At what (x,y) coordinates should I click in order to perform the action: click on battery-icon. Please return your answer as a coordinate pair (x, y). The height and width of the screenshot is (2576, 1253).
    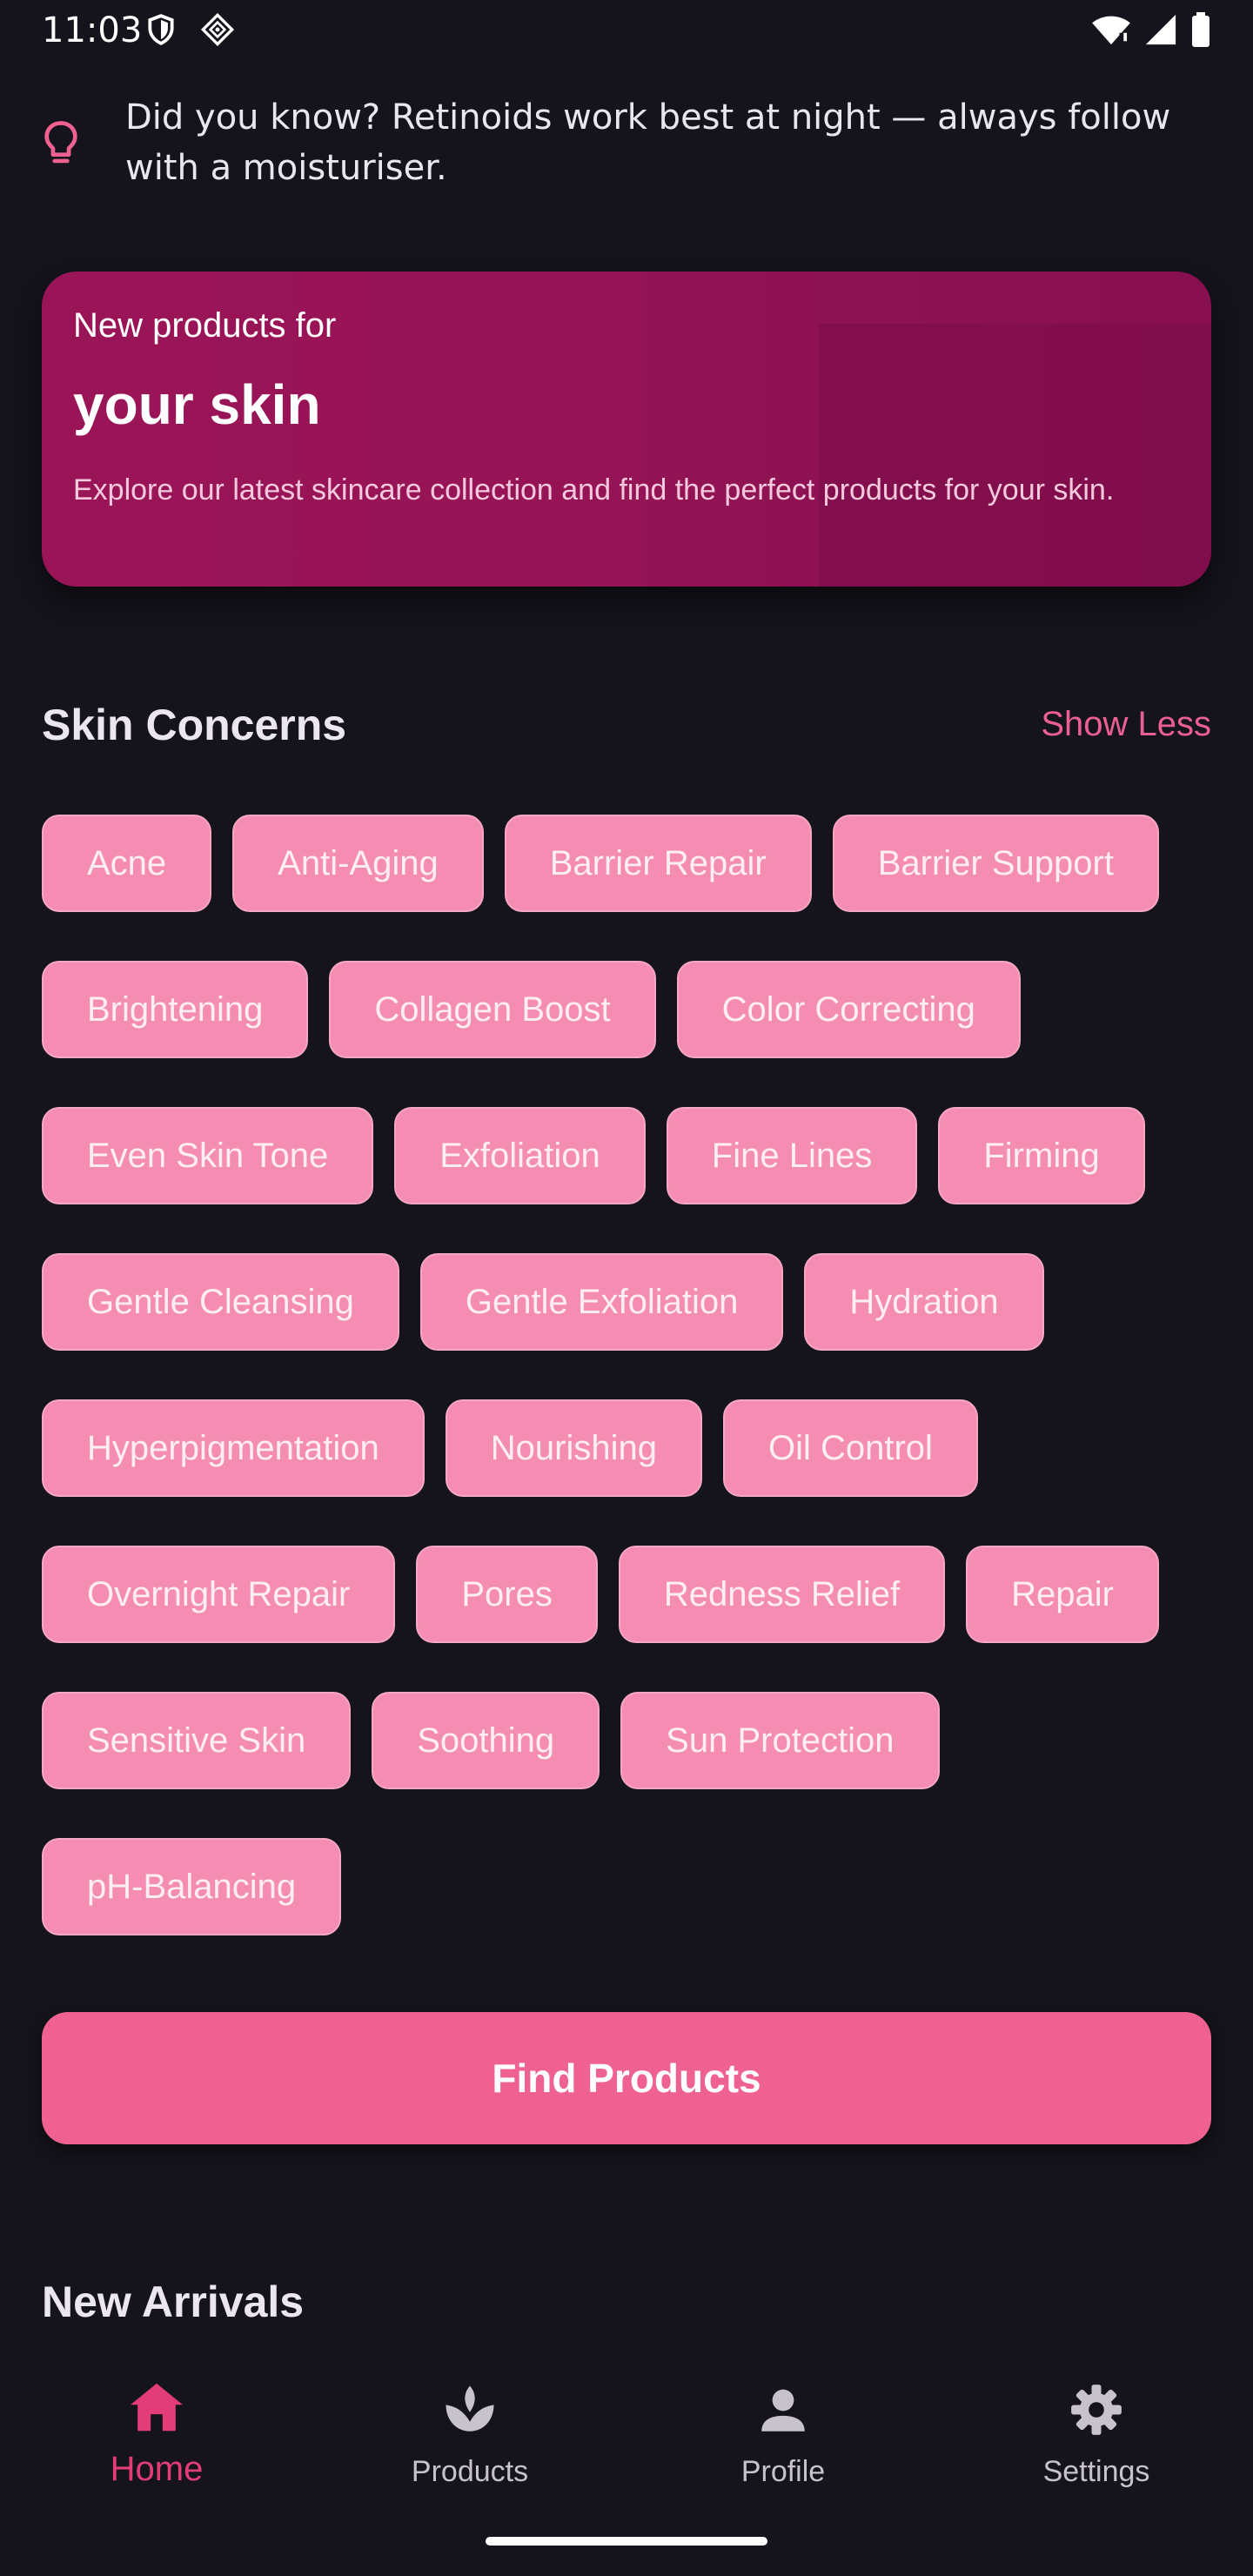
    Looking at the image, I should click on (1200, 32).